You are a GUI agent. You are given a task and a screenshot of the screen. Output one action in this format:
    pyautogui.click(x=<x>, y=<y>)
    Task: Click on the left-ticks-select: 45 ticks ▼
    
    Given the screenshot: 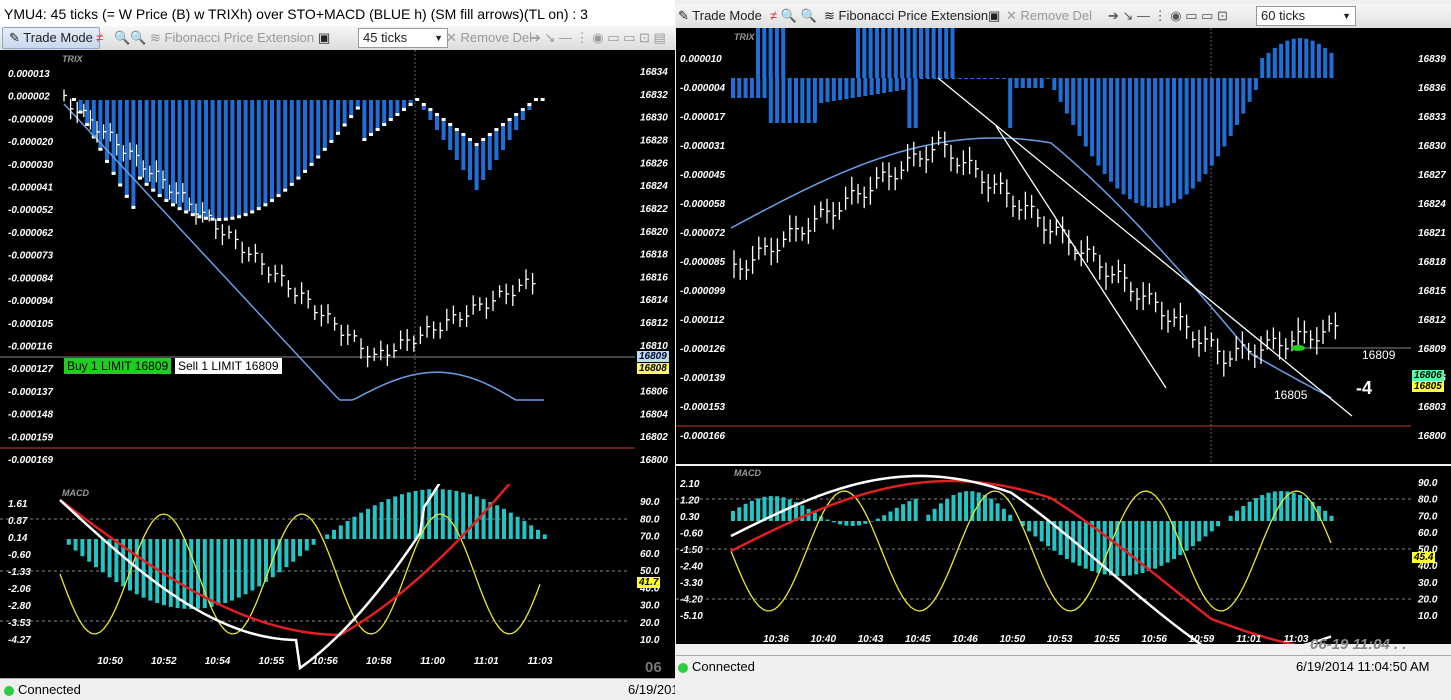 What is the action you would take?
    pyautogui.click(x=403, y=38)
    